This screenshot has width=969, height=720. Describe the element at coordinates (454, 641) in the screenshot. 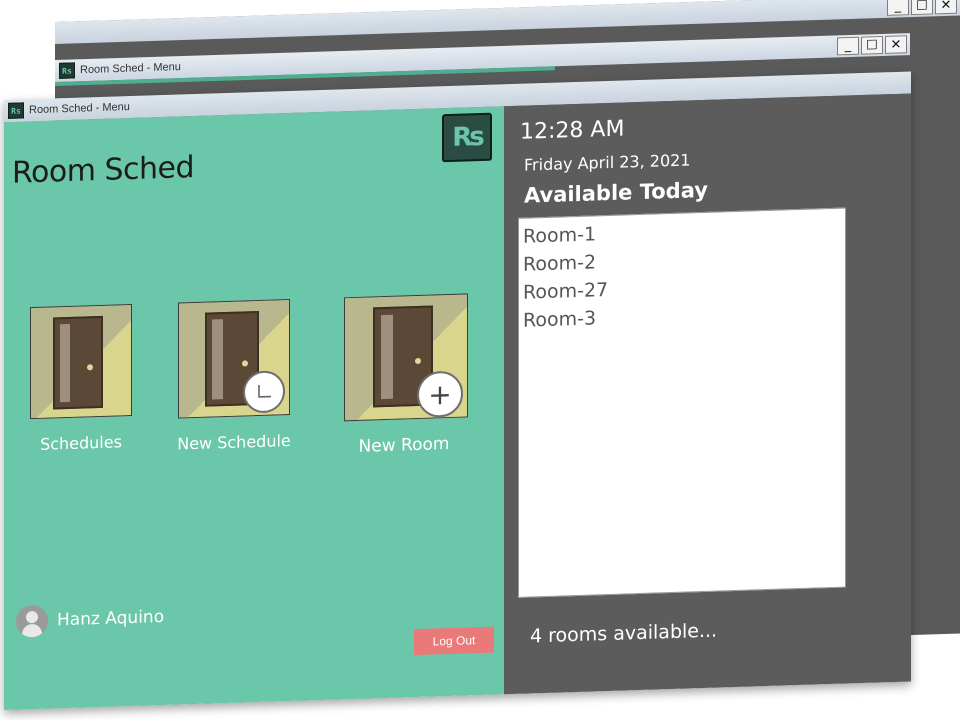

I see `logout-button: Log Out` at that location.